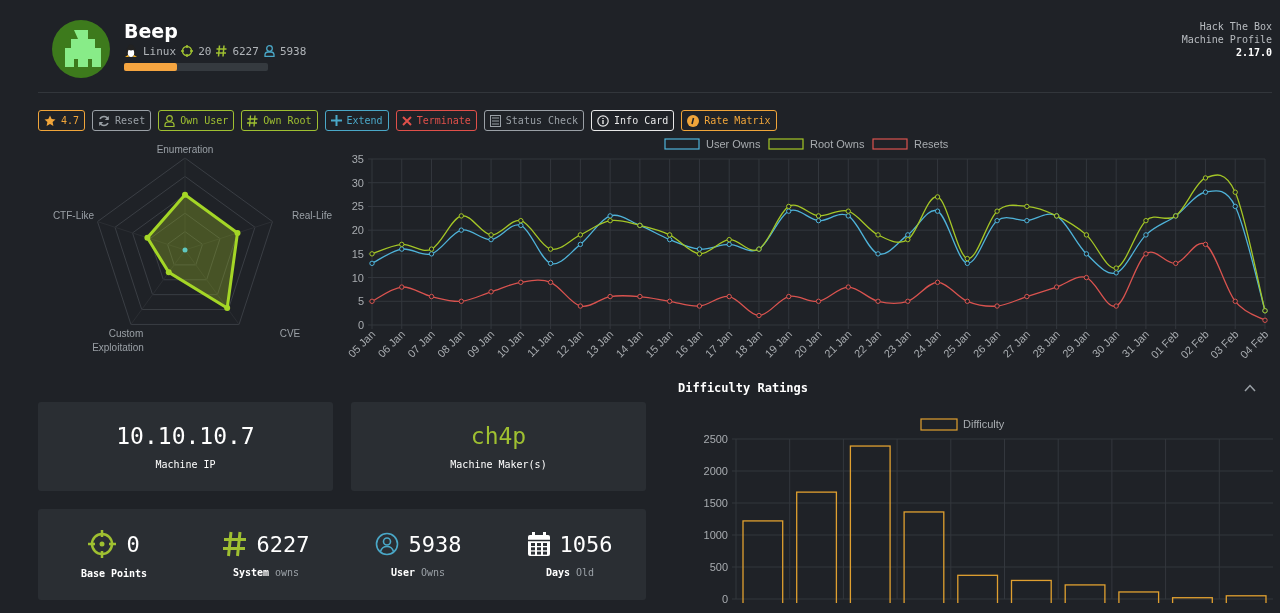 This screenshot has height=613, width=1280. Describe the element at coordinates (718, 343) in the screenshot. I see `x-axis-label: 17 Jan` at that location.